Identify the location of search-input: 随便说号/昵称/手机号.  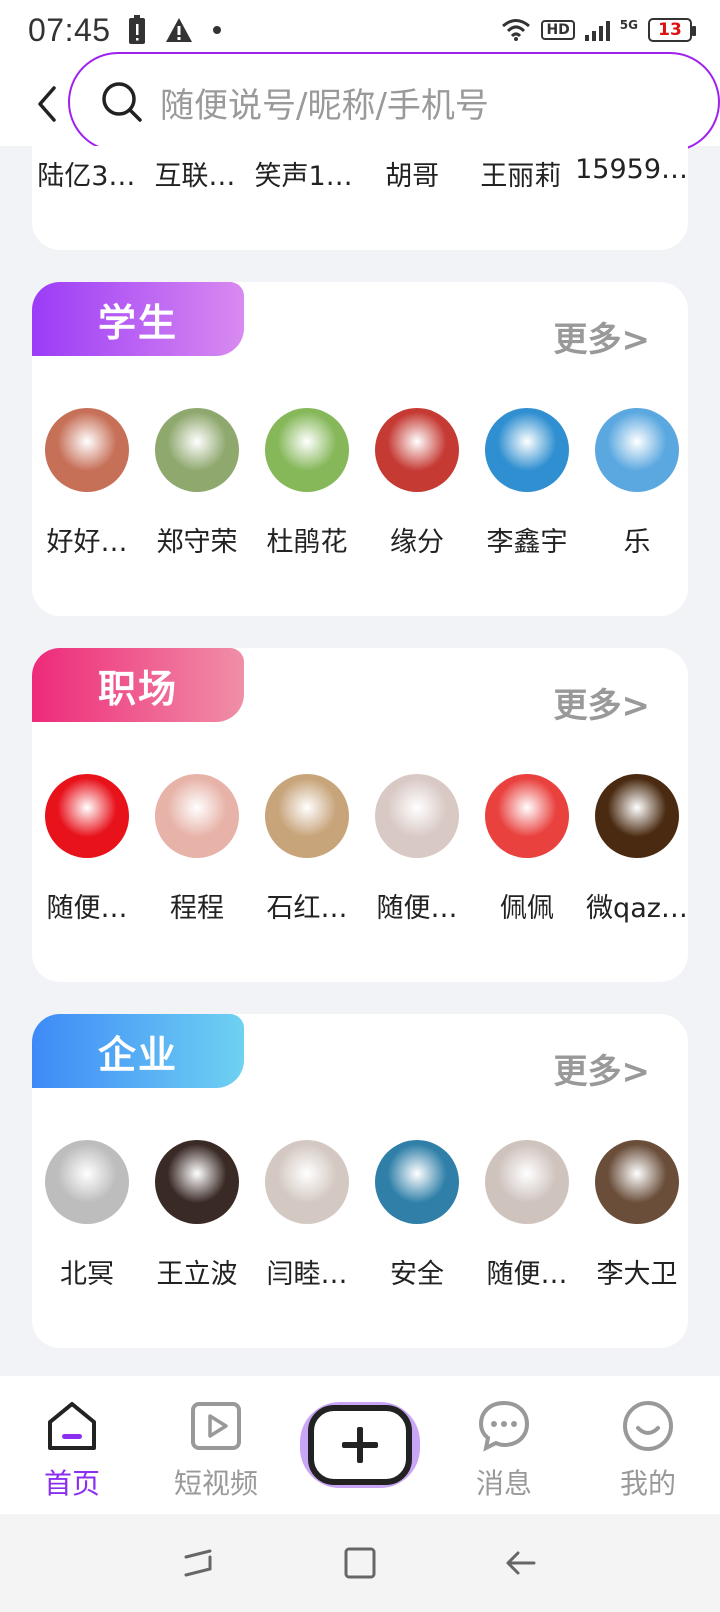
(394, 102).